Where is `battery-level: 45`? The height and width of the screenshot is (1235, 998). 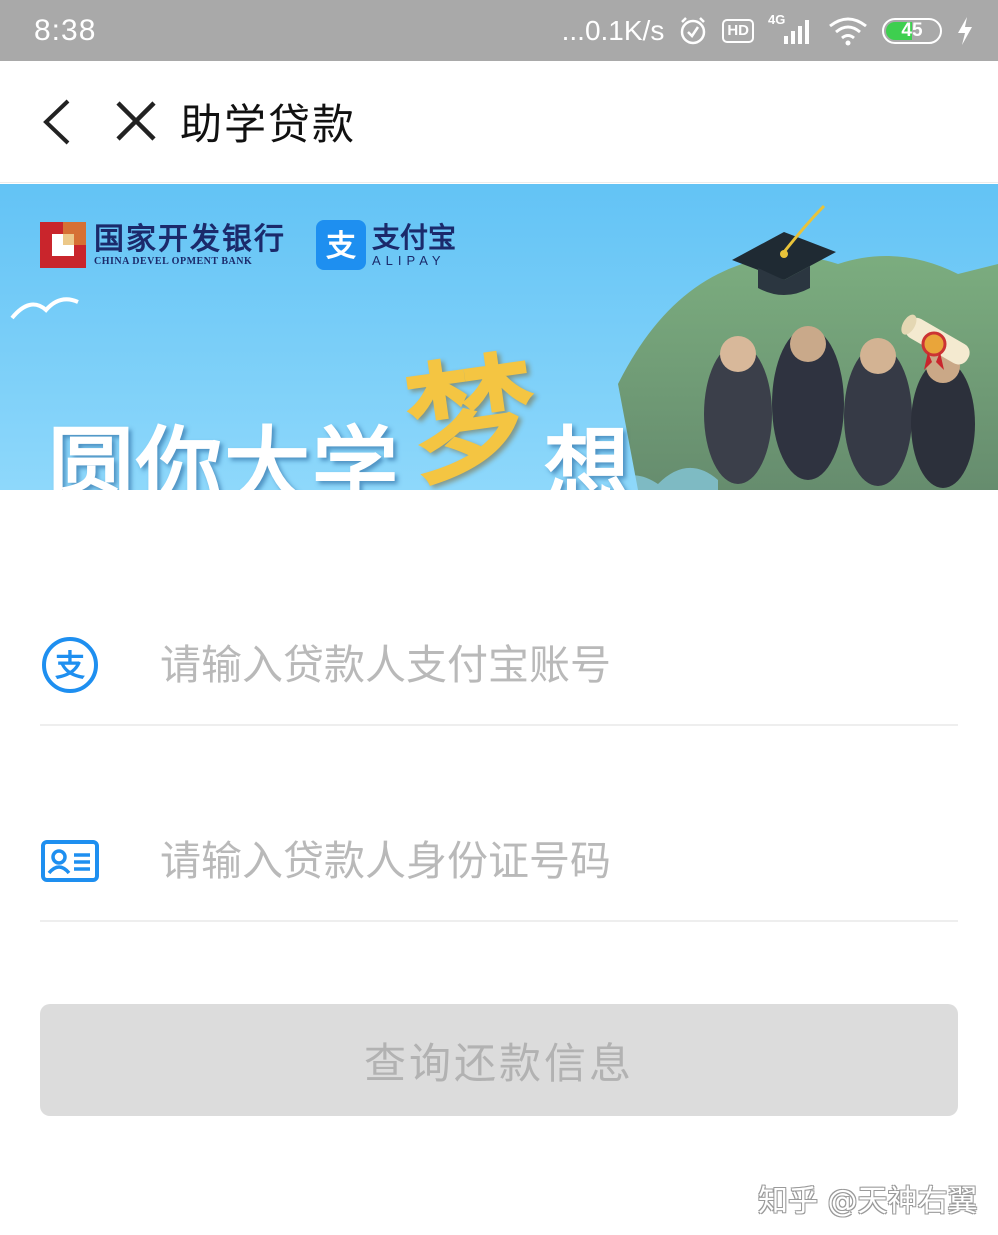
battery-level: 45 is located at coordinates (912, 30).